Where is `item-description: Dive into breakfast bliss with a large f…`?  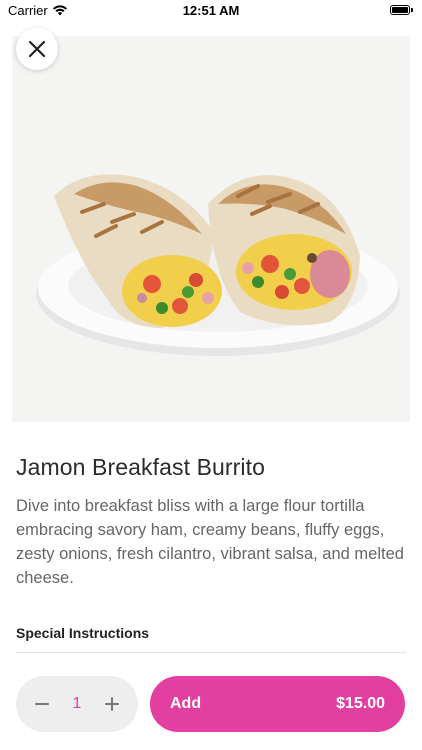
item-description: Dive into breakfast bliss with a large f… is located at coordinates (210, 542).